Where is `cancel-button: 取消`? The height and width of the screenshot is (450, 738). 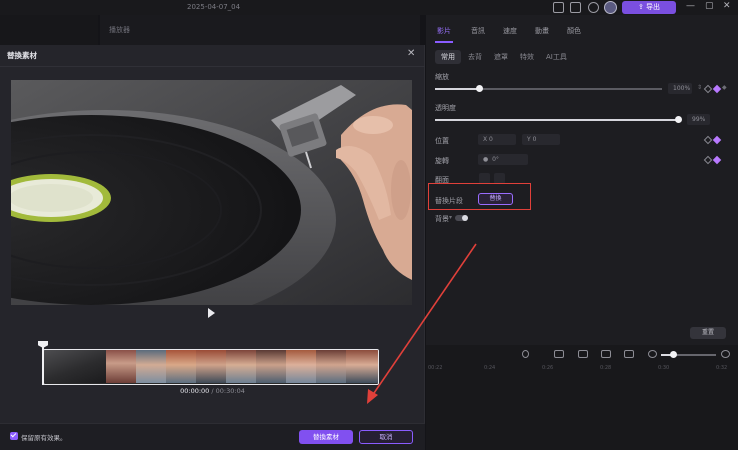
cancel-button: 取消 is located at coordinates (386, 437).